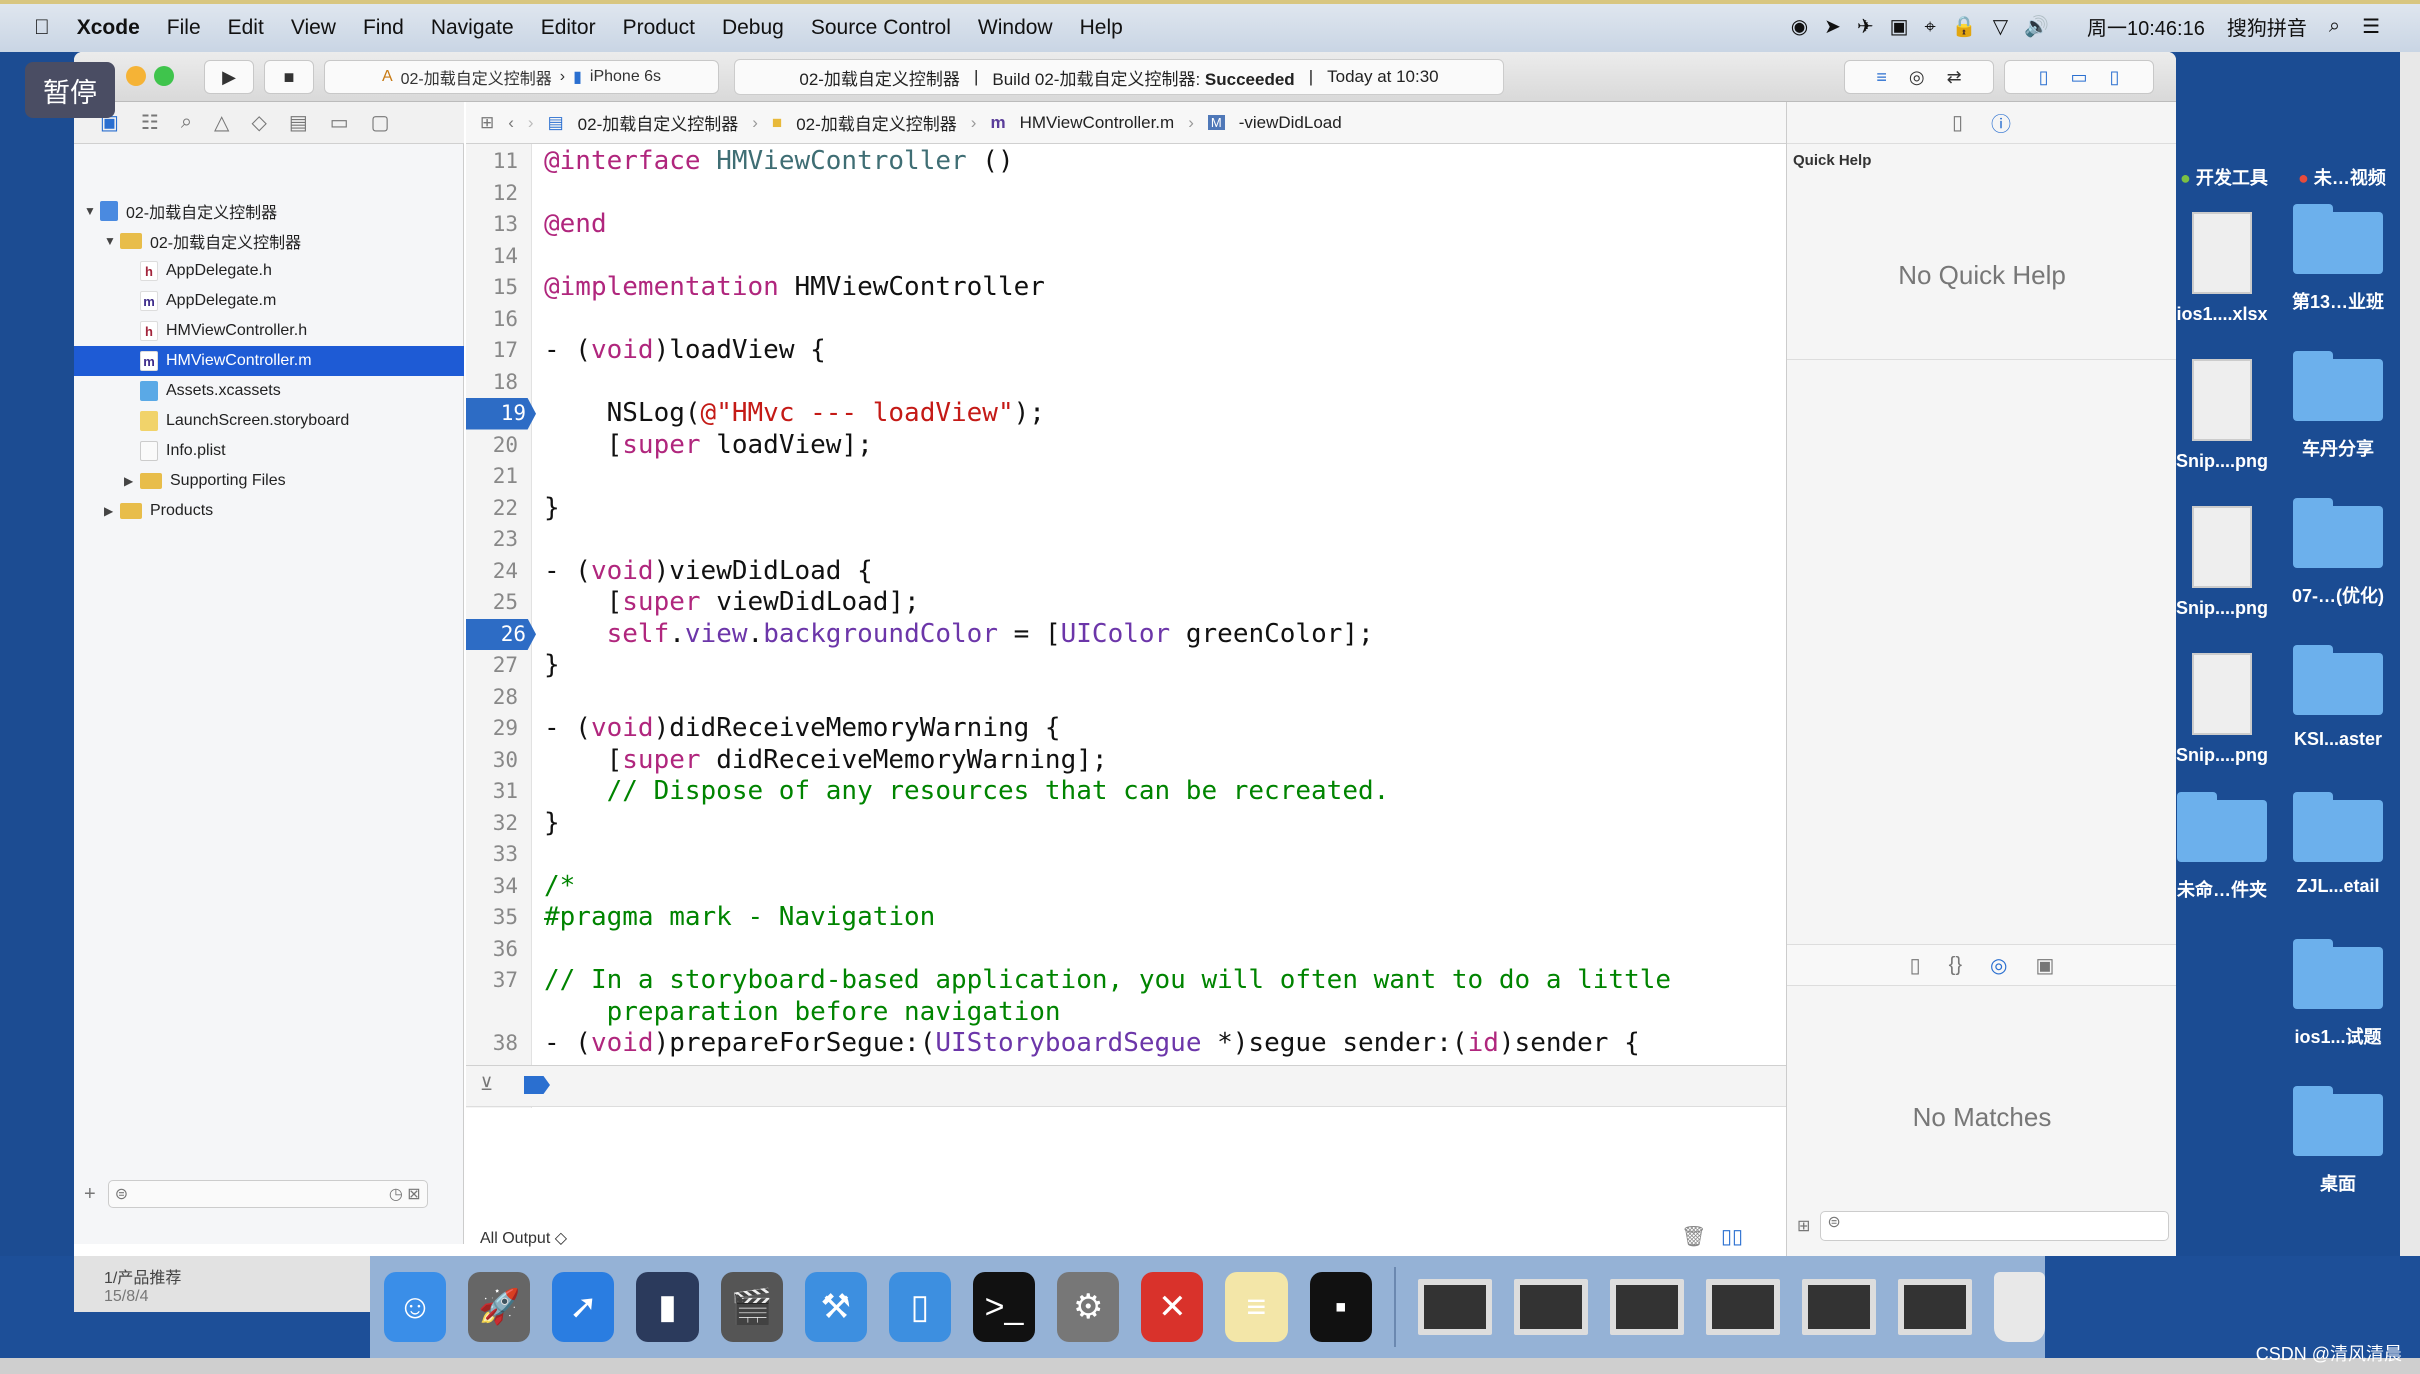 This screenshot has width=2420, height=1374. What do you see at coordinates (497, 729) in the screenshot?
I see `line-number: 29` at bounding box center [497, 729].